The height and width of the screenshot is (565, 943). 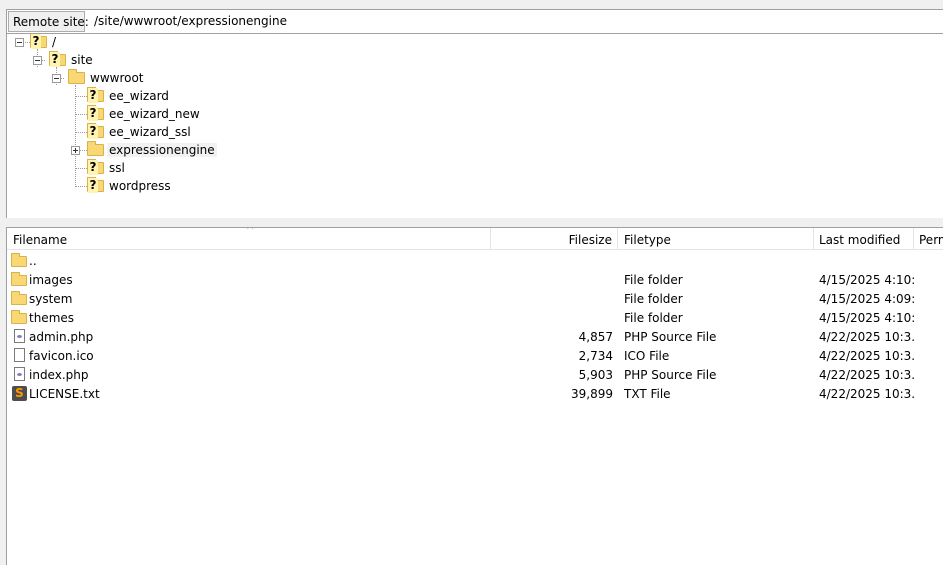 I want to click on file-name: favicon.ico, so click(x=61, y=356).